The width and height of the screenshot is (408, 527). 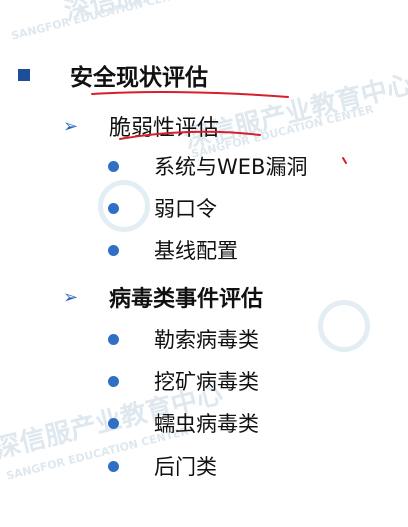 What do you see at coordinates (186, 299) in the screenshot?
I see `section-title-virus: 病毒类事件评估` at bounding box center [186, 299].